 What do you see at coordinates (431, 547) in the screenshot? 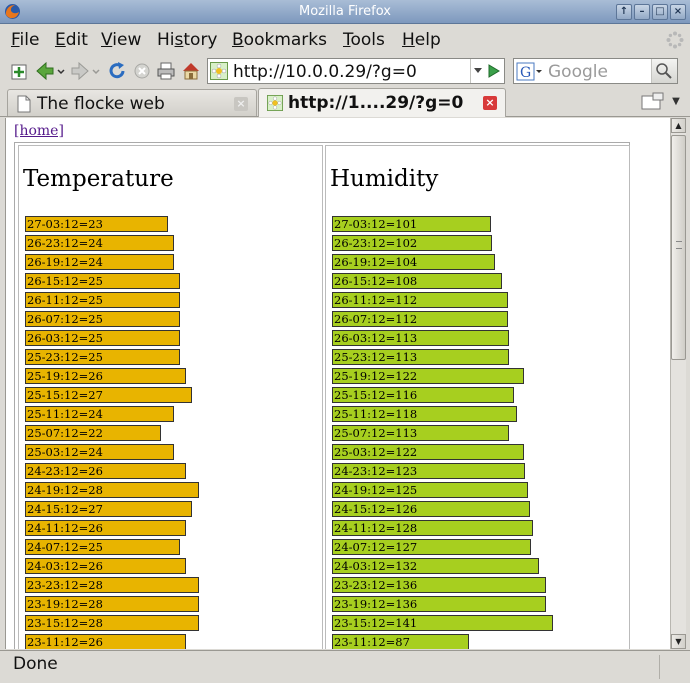
I see `bar-row: 24-07:12=127` at bounding box center [431, 547].